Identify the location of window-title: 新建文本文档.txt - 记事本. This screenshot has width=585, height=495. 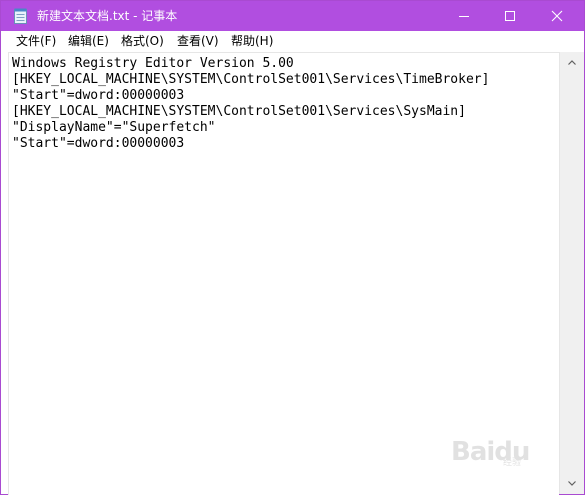
(107, 16).